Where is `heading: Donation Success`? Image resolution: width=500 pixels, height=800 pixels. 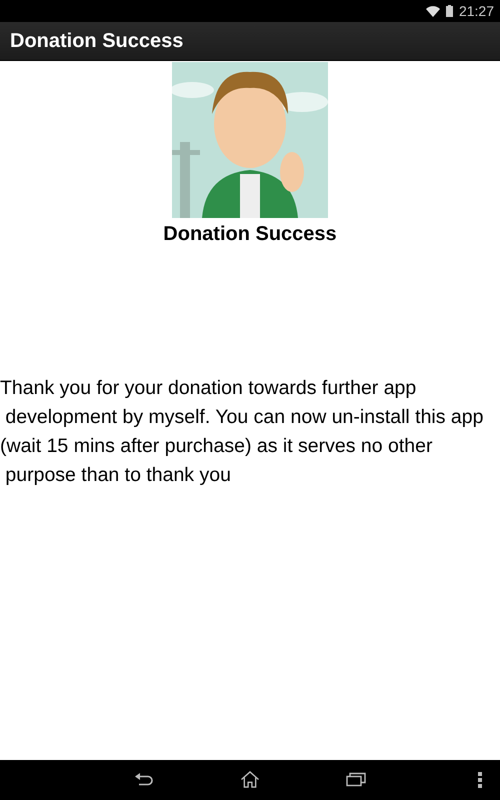
heading: Donation Success is located at coordinates (250, 234).